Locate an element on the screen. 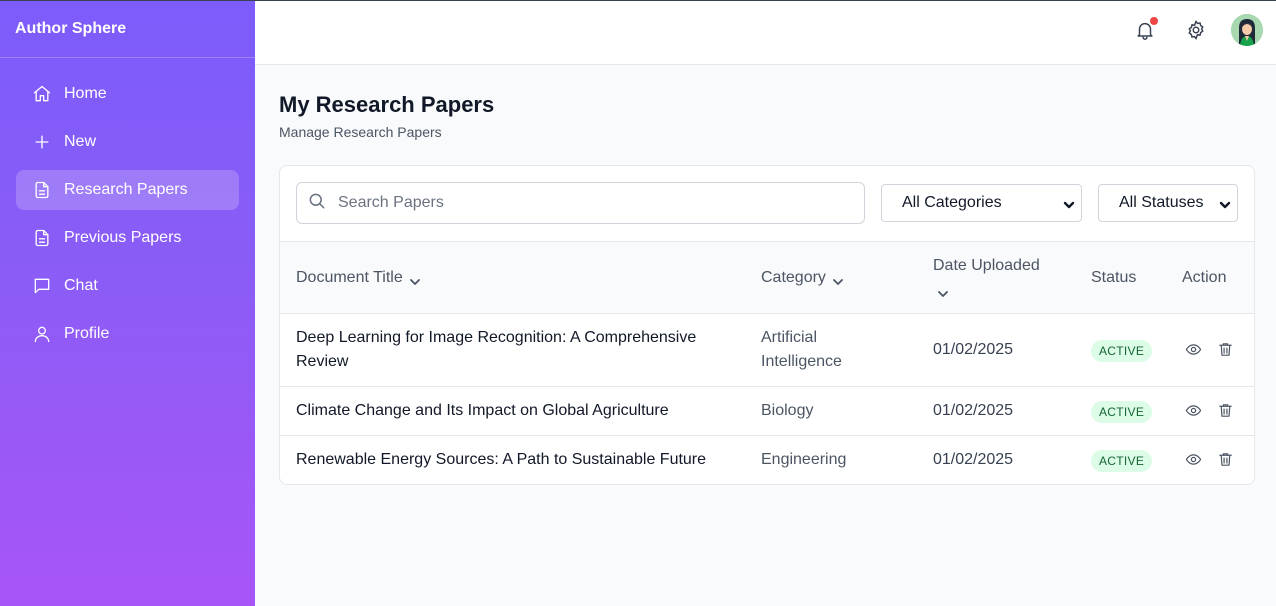  bell-icon is located at coordinates (1145, 33).